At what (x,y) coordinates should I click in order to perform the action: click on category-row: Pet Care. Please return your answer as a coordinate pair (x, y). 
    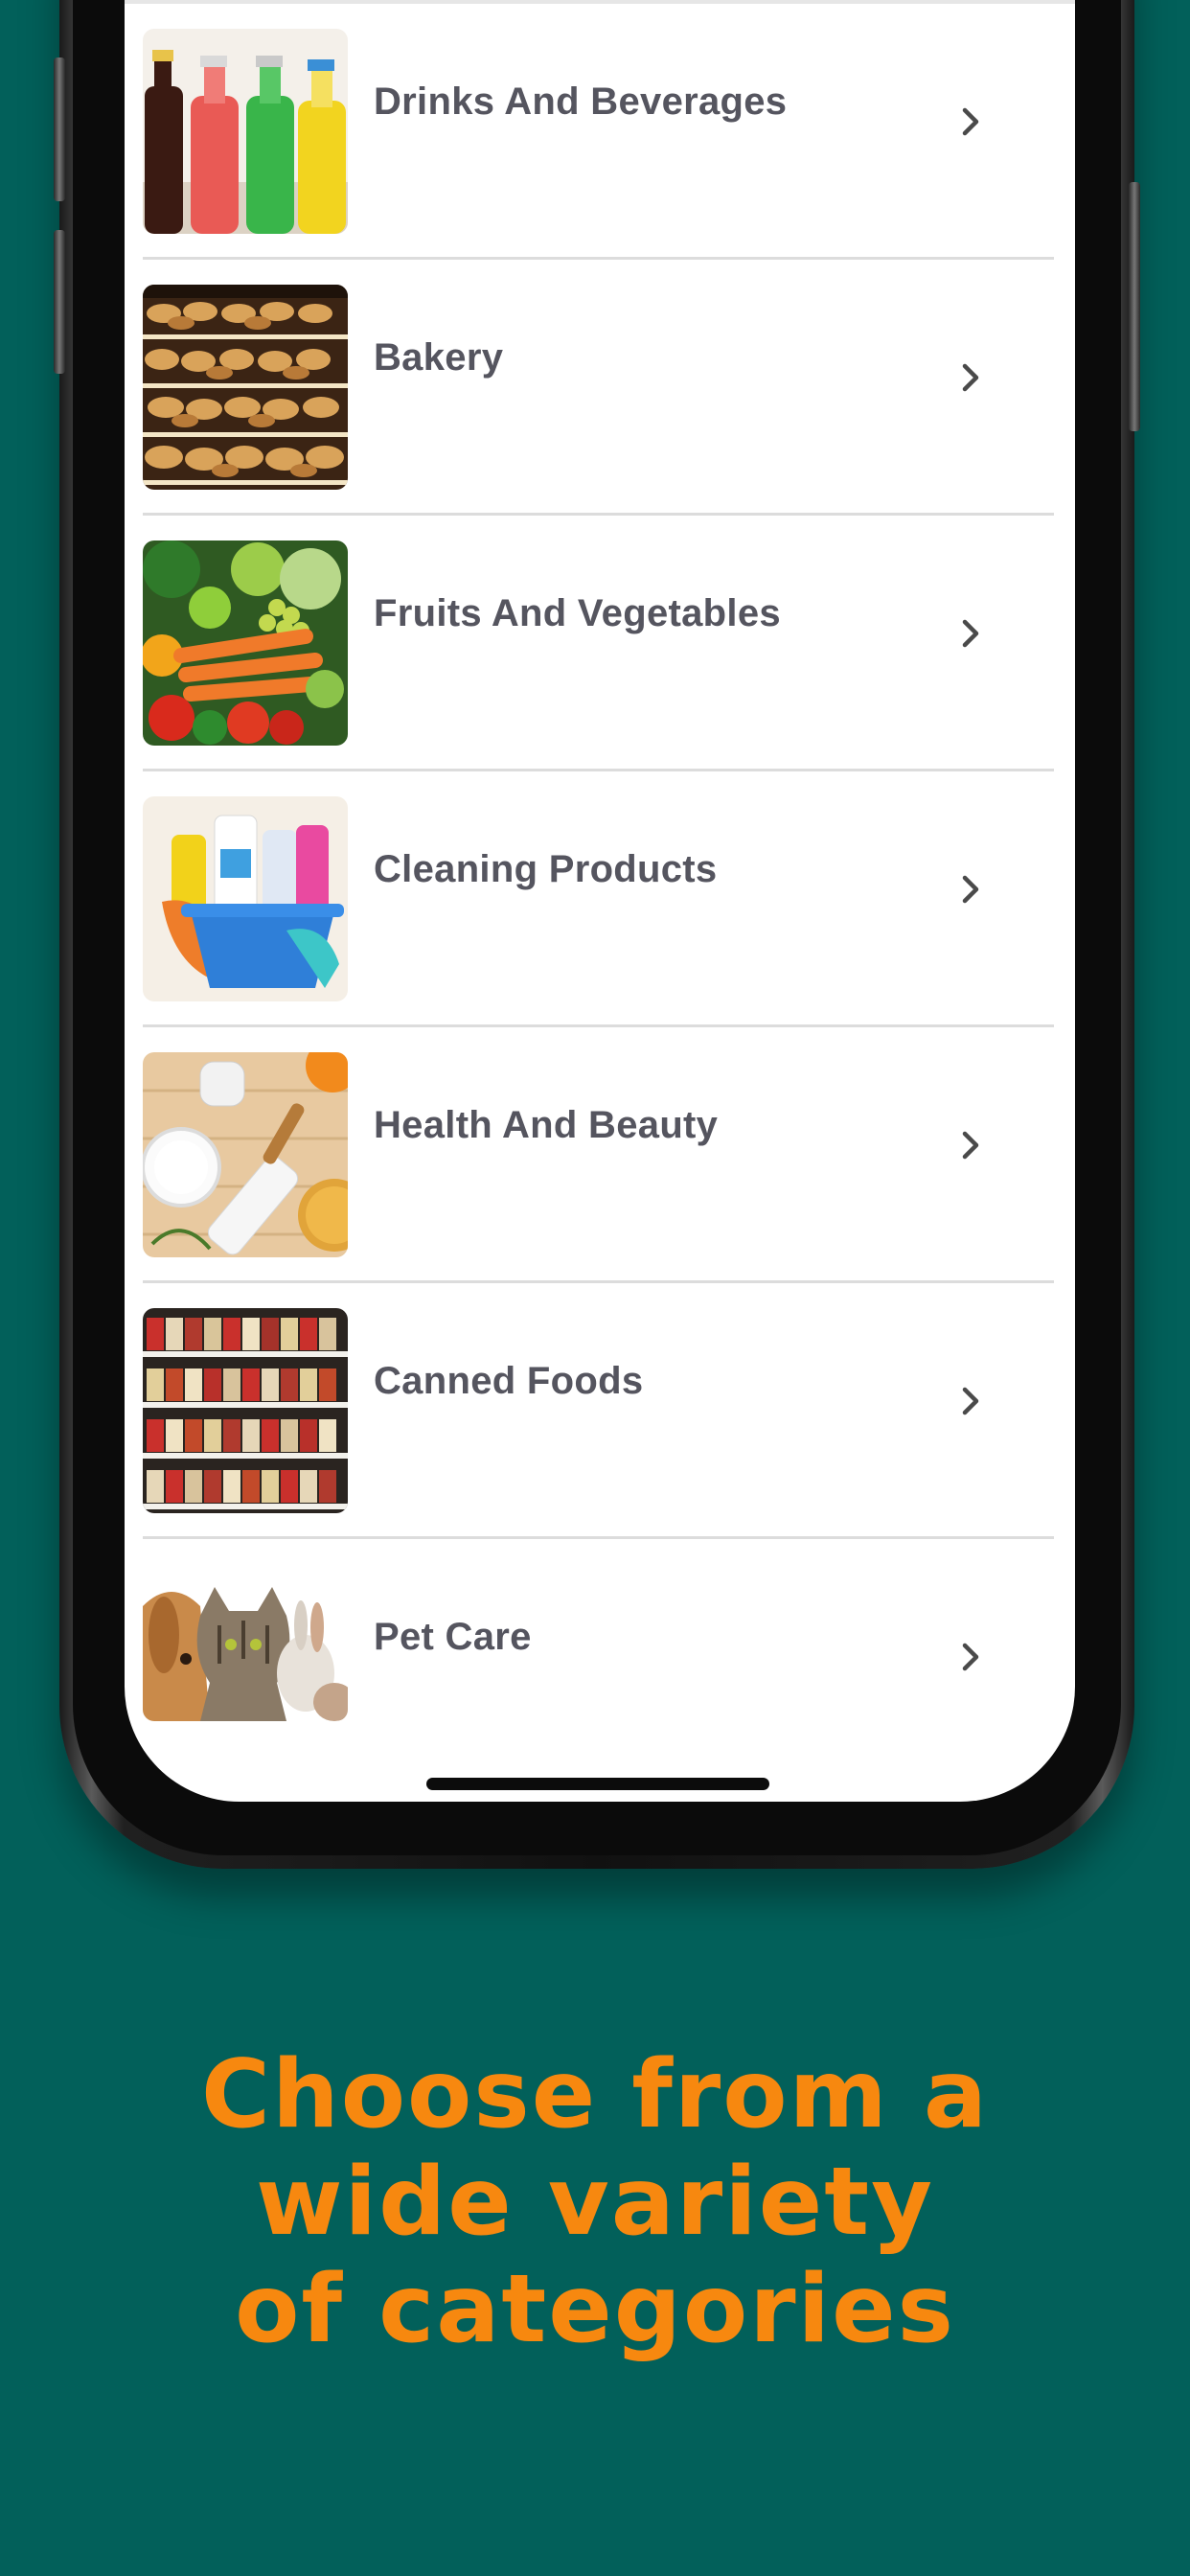
    Looking at the image, I should click on (600, 1667).